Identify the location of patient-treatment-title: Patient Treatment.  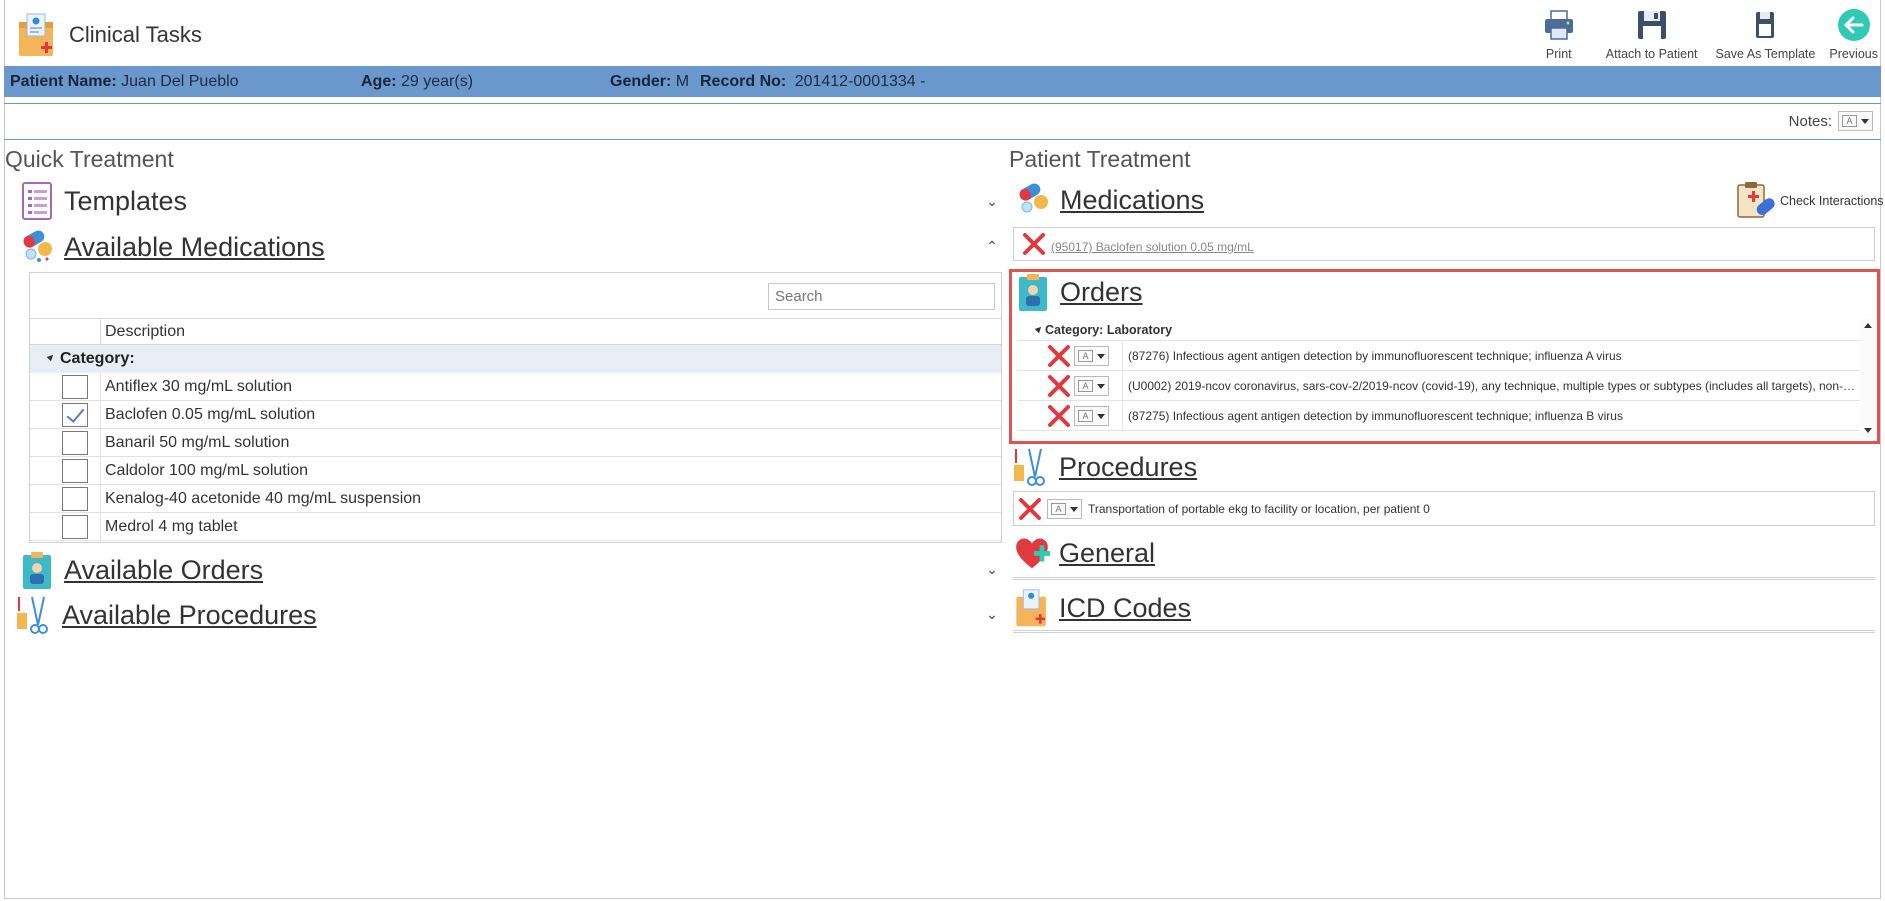
(1100, 159).